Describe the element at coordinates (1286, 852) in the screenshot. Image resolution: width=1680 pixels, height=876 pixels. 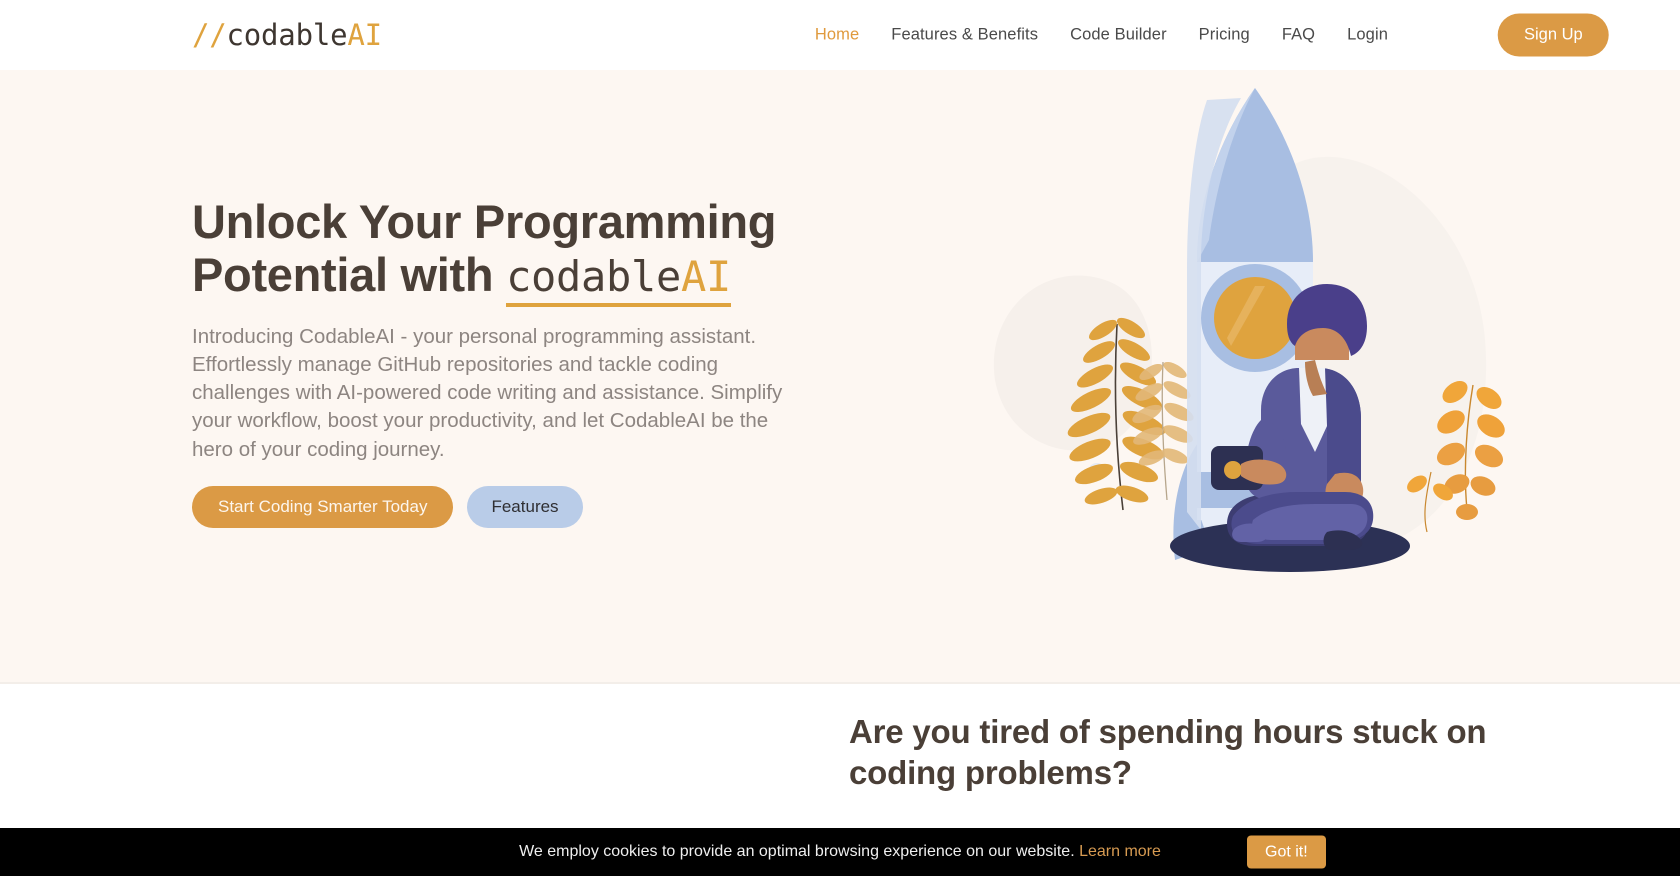
I see `cookie-accept-button: Got it!` at that location.